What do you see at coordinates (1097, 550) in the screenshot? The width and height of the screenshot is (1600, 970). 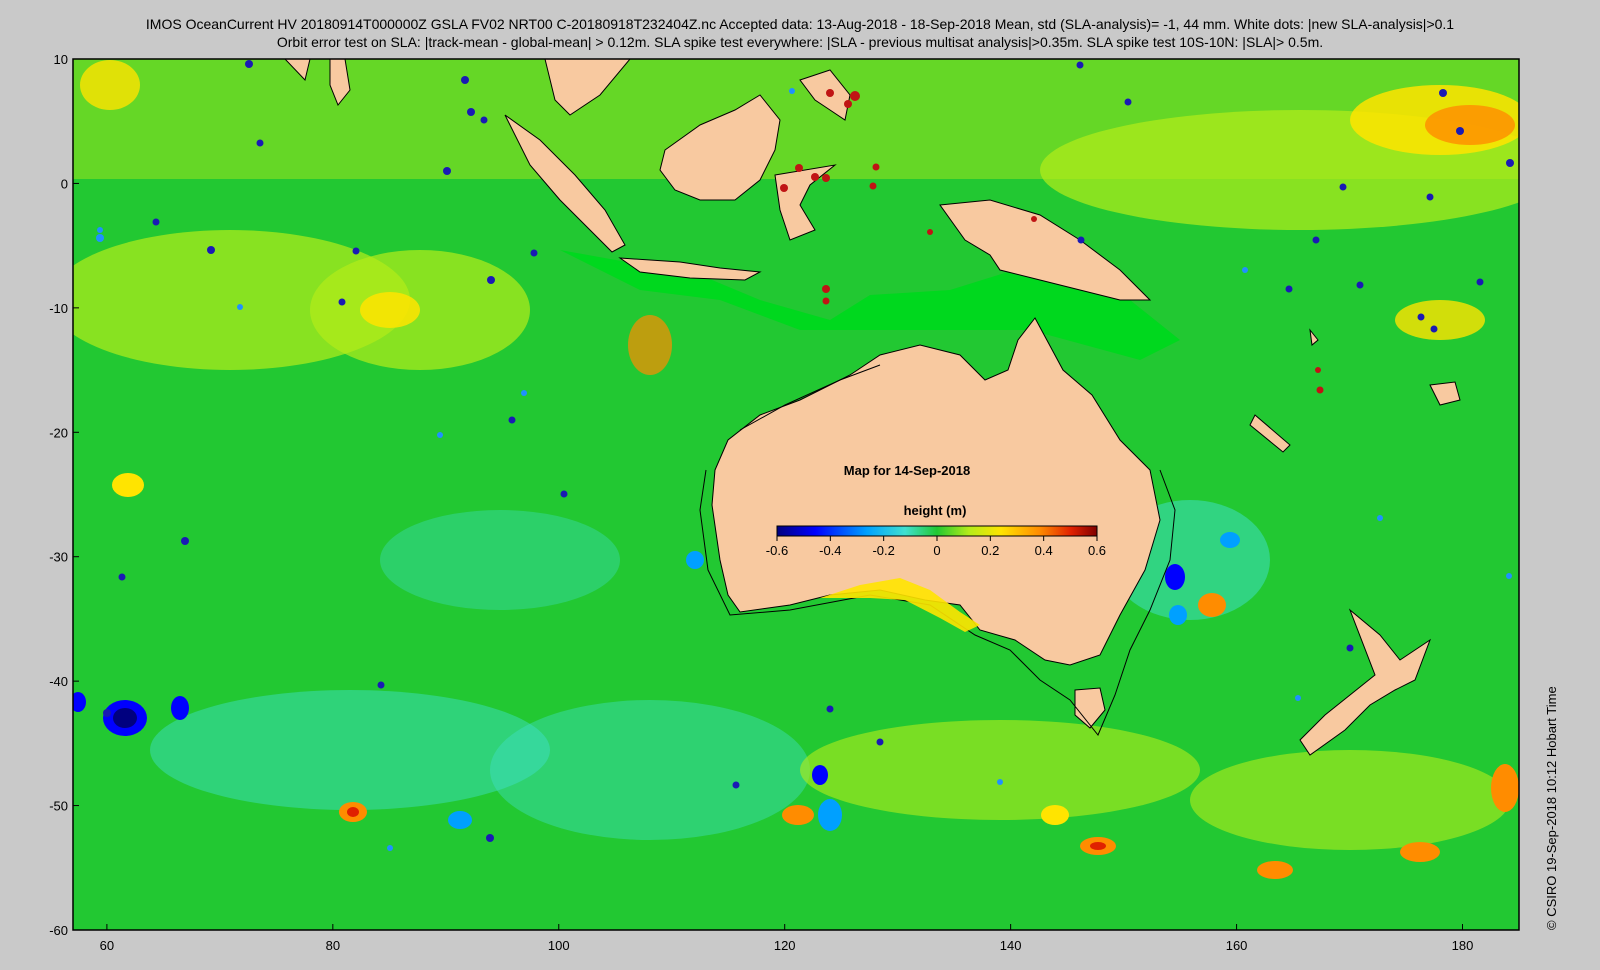 I see `colorbar-tick-label: 0.6` at bounding box center [1097, 550].